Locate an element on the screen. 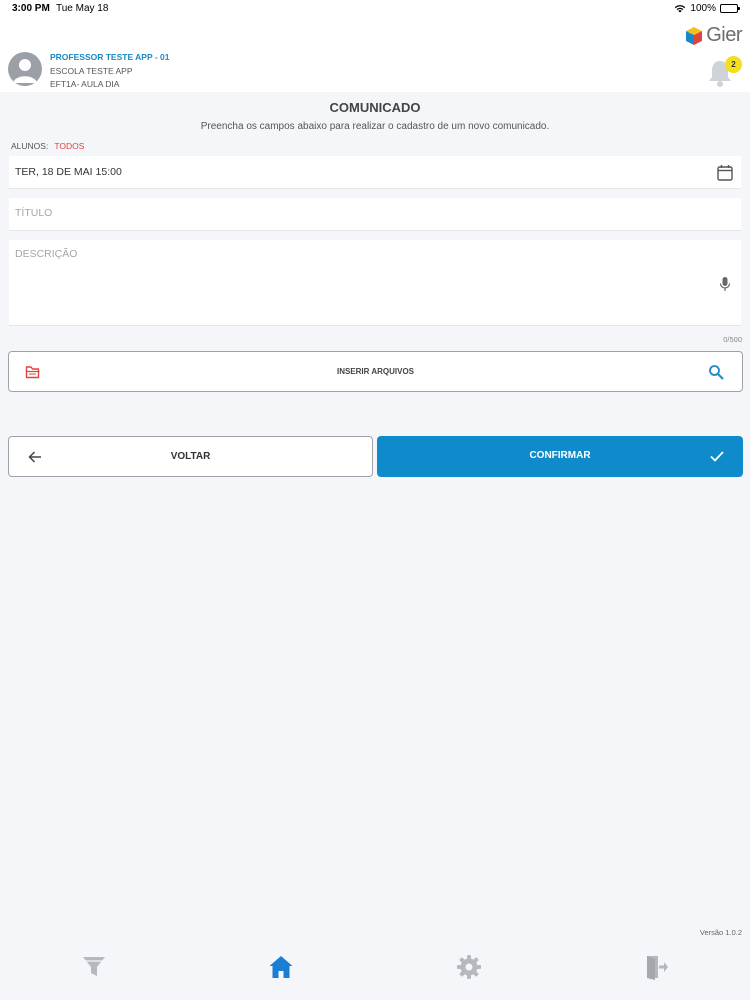  title-field is located at coordinates (375, 214).